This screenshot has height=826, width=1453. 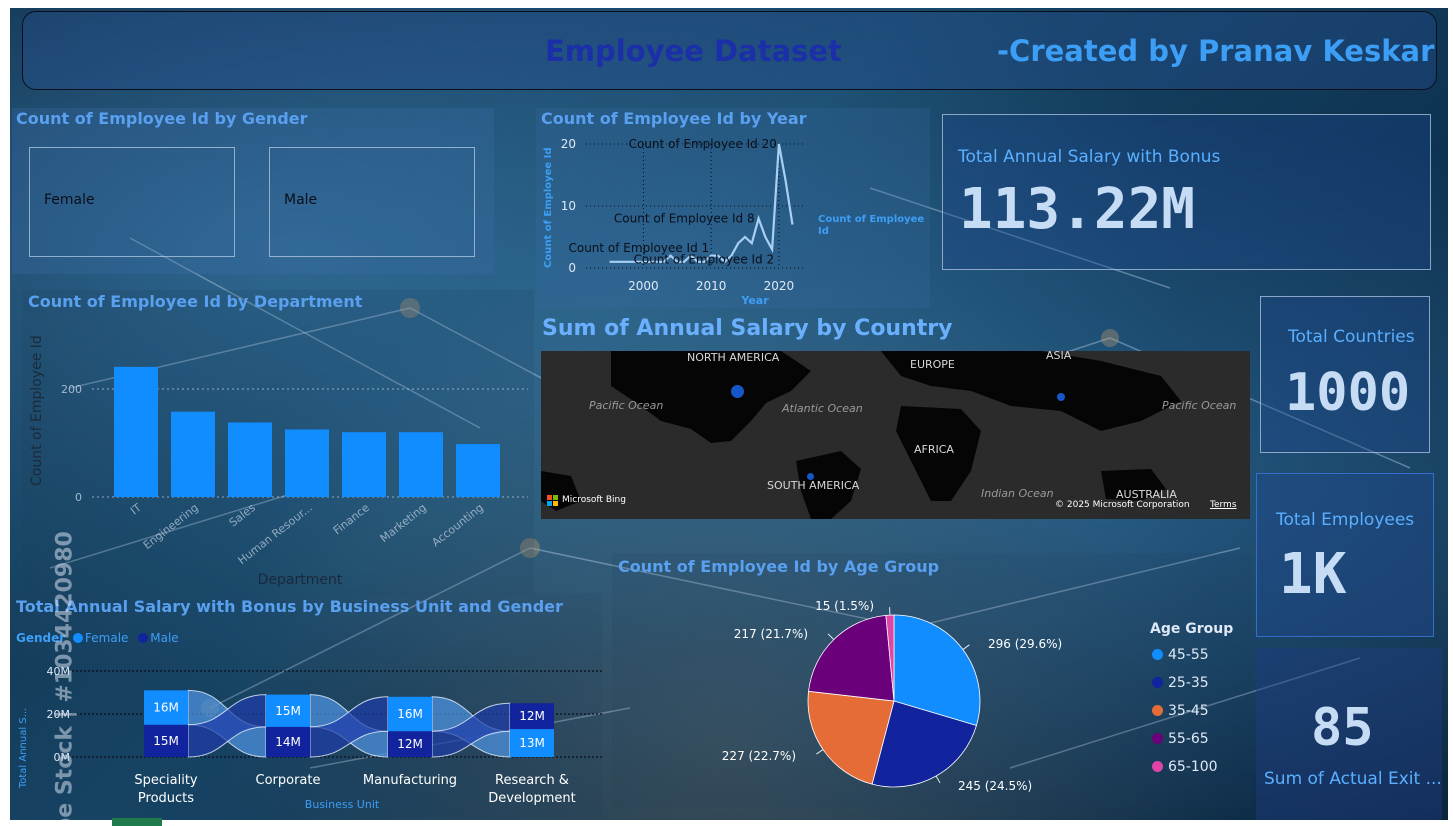 What do you see at coordinates (1199, 405) in the screenshot?
I see `map-label-pacific-right: Pacific Ocean` at bounding box center [1199, 405].